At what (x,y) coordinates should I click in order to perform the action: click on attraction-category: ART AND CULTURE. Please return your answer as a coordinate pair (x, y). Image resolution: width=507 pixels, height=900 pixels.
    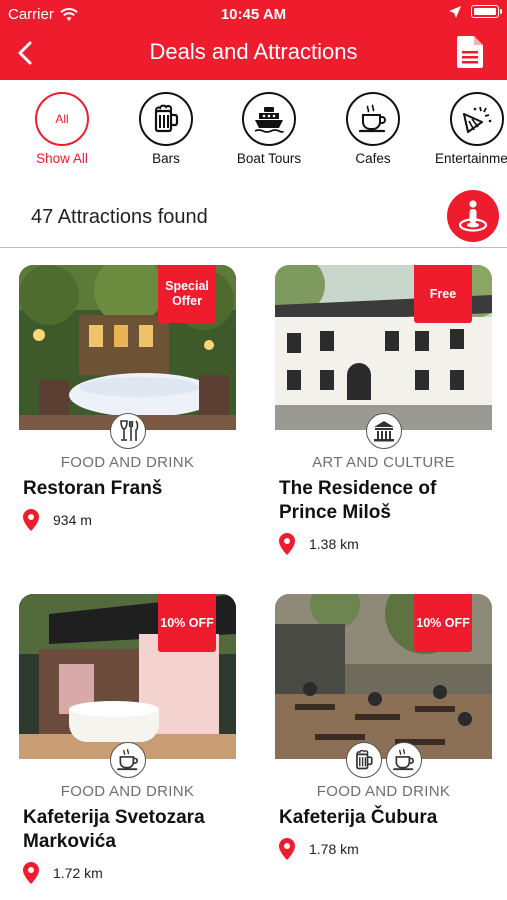
    Looking at the image, I should click on (383, 462).